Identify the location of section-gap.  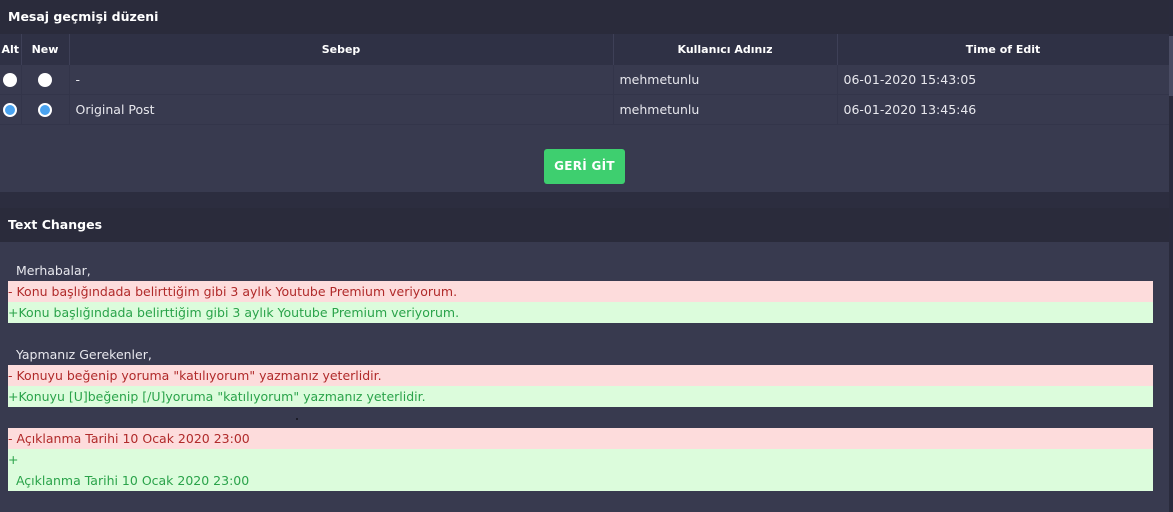
(584, 200).